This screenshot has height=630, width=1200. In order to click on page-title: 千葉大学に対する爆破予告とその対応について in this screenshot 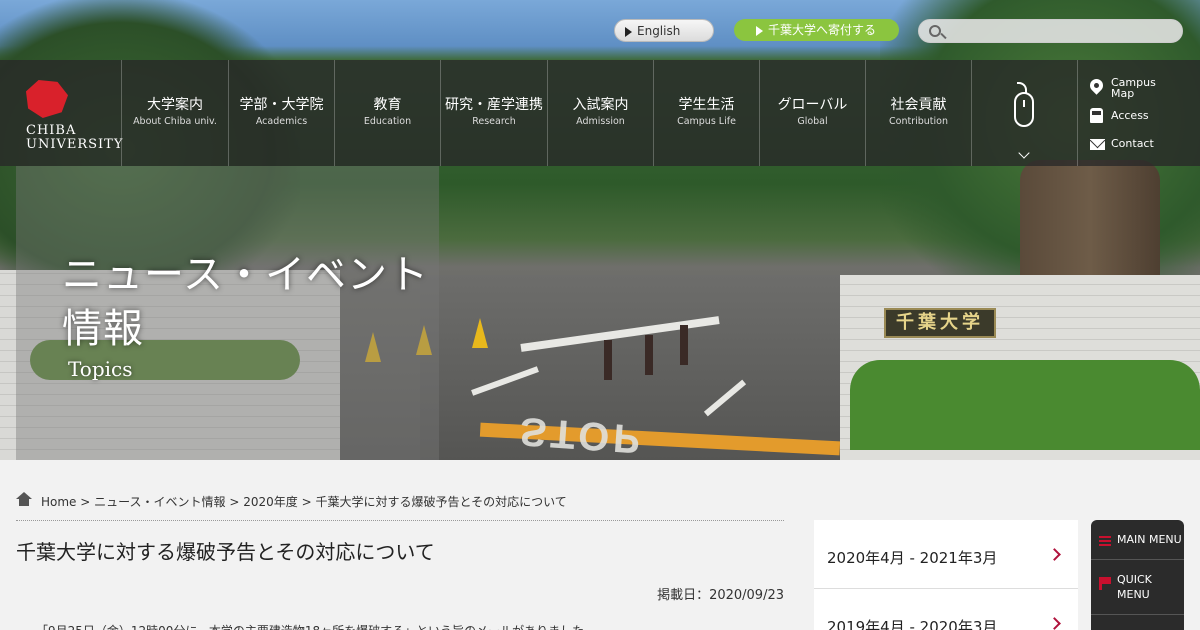, I will do `click(225, 552)`.